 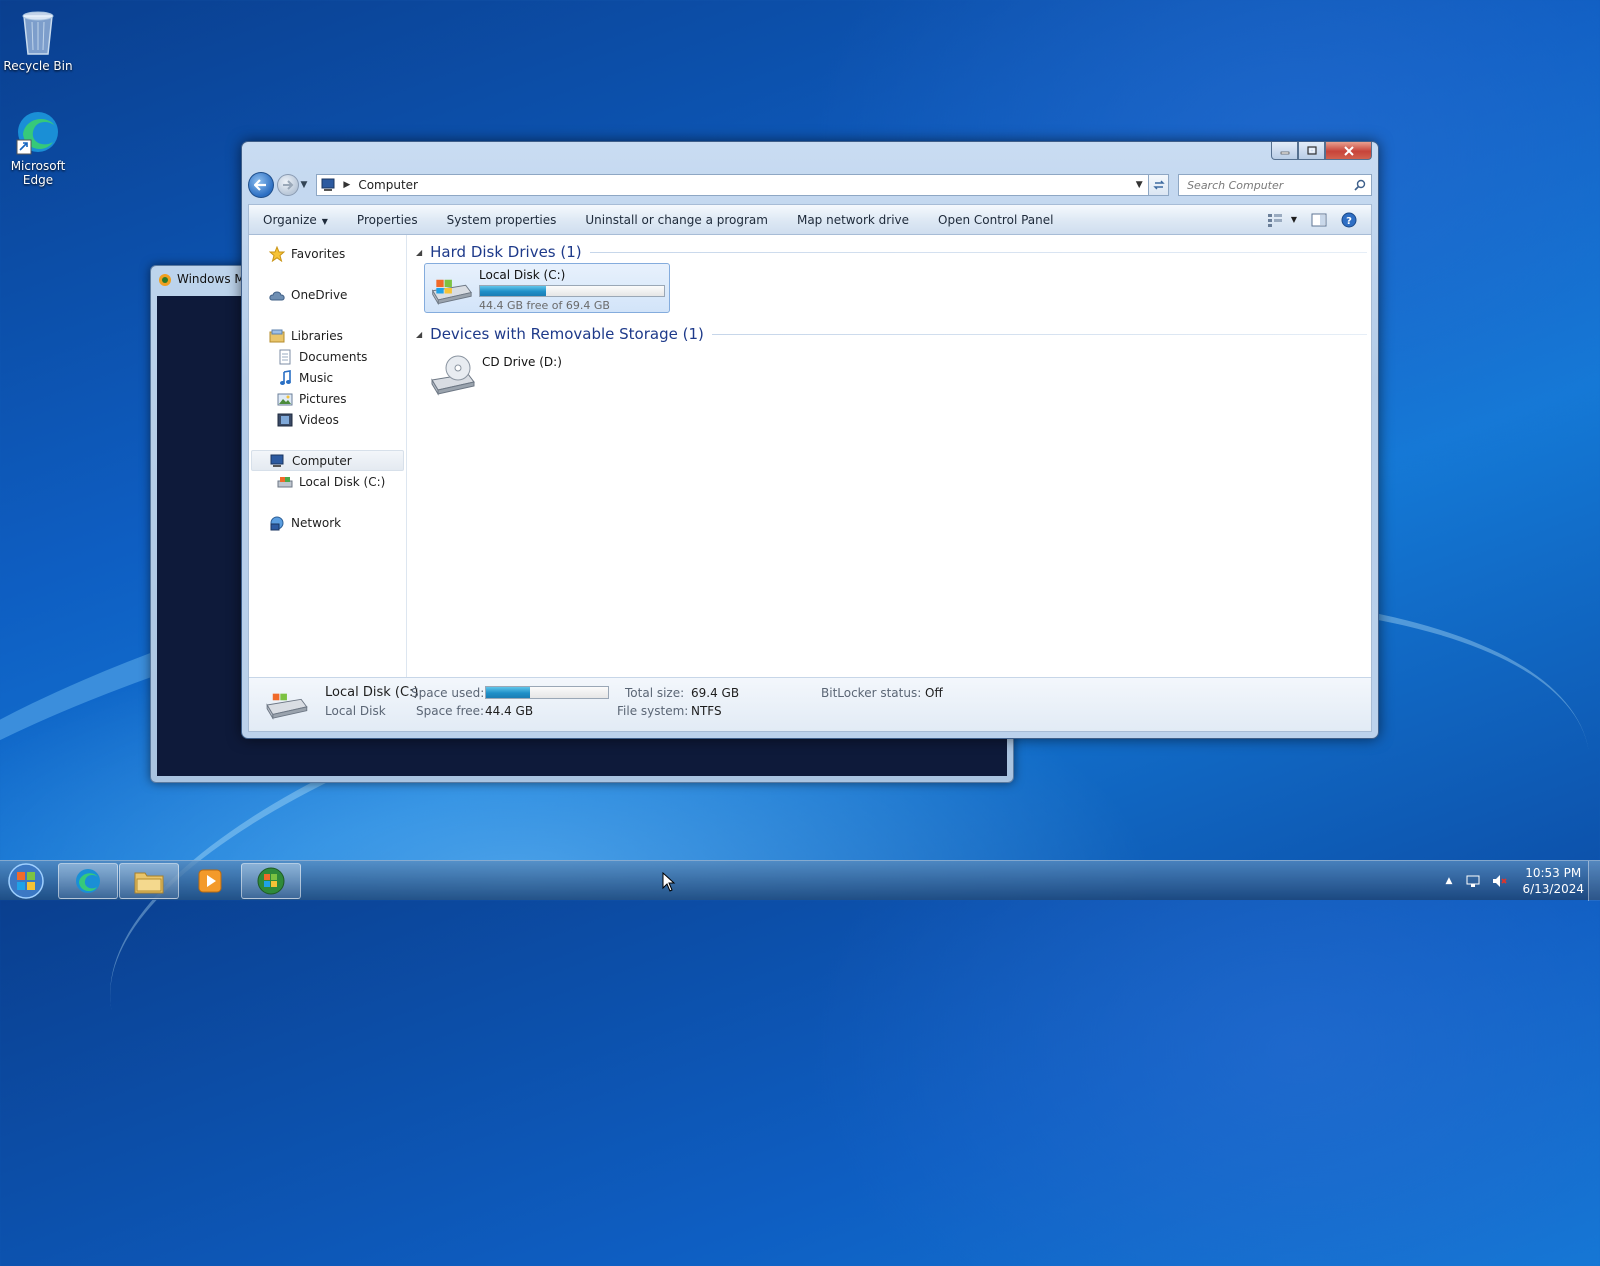 What do you see at coordinates (995, 220) in the screenshot?
I see `open-control-panel-button: Open Control Panel` at bounding box center [995, 220].